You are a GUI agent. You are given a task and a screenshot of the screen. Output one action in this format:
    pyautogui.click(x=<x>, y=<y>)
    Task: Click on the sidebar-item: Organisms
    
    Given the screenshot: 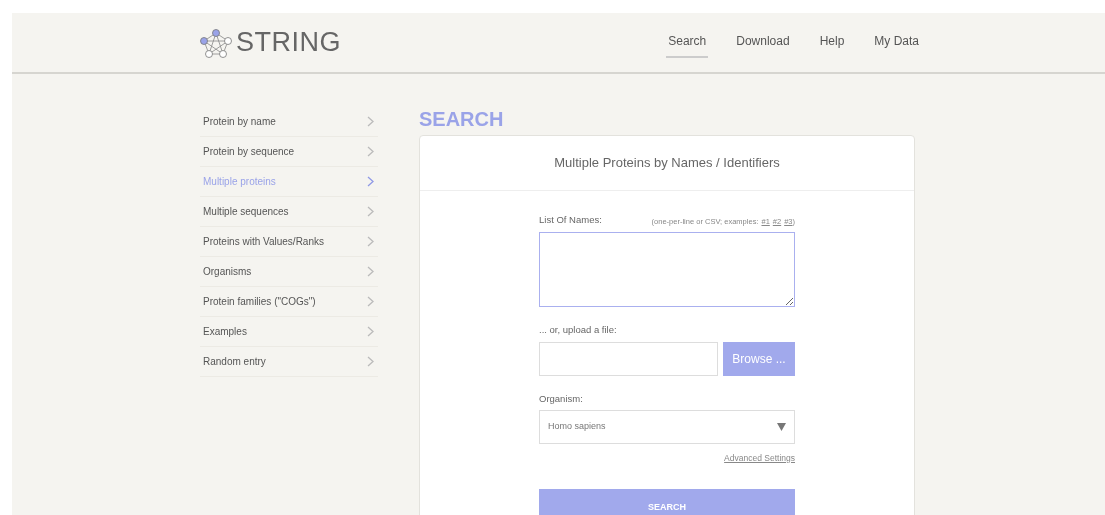 What is the action you would take?
    pyautogui.click(x=289, y=272)
    